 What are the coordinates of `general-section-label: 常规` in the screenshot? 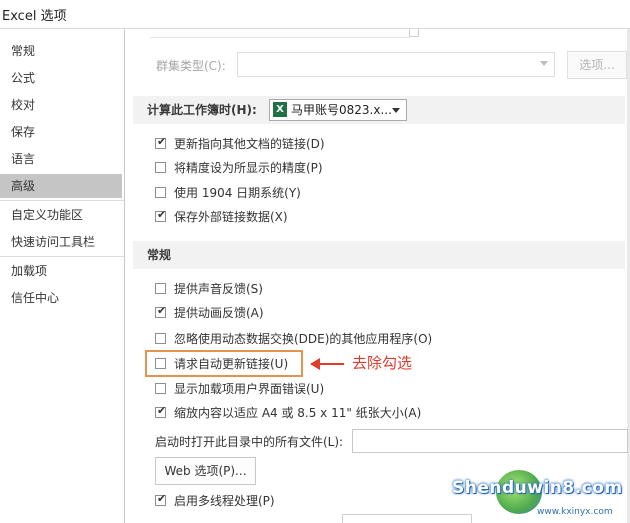 It's located at (159, 255).